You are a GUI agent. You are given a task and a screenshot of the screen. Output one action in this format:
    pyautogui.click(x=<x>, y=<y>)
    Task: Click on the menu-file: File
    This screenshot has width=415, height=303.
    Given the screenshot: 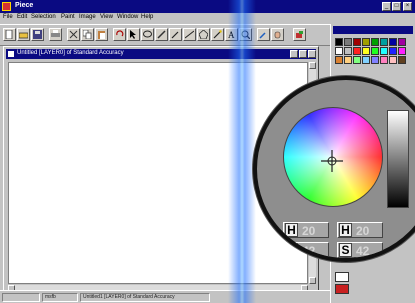 What is the action you would take?
    pyautogui.click(x=8, y=17)
    